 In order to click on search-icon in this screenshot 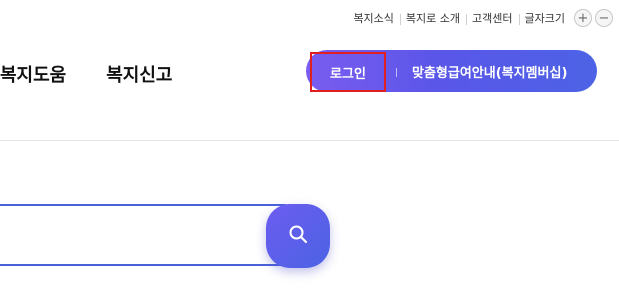, I will do `click(298, 236)`.